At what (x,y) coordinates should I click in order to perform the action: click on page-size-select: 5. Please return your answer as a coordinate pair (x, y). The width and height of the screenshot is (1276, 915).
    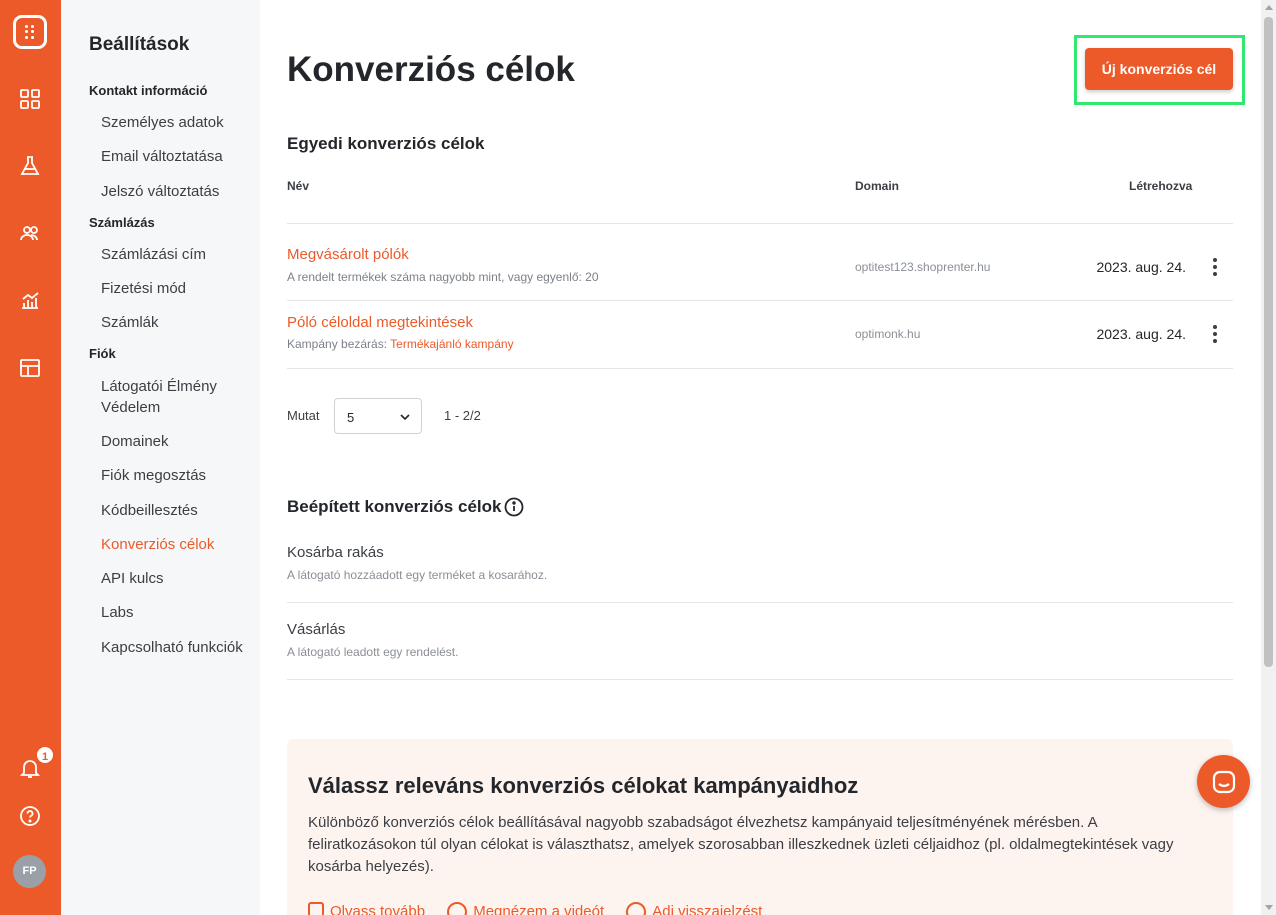
    Looking at the image, I should click on (378, 416).